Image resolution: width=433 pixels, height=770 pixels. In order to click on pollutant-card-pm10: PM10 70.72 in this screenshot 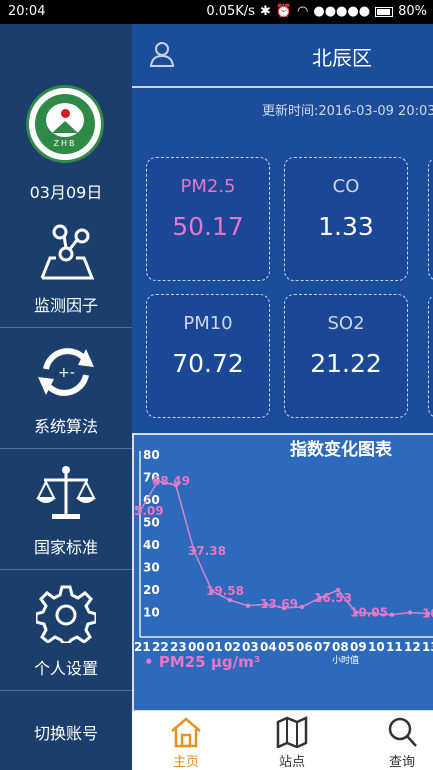, I will do `click(208, 356)`.